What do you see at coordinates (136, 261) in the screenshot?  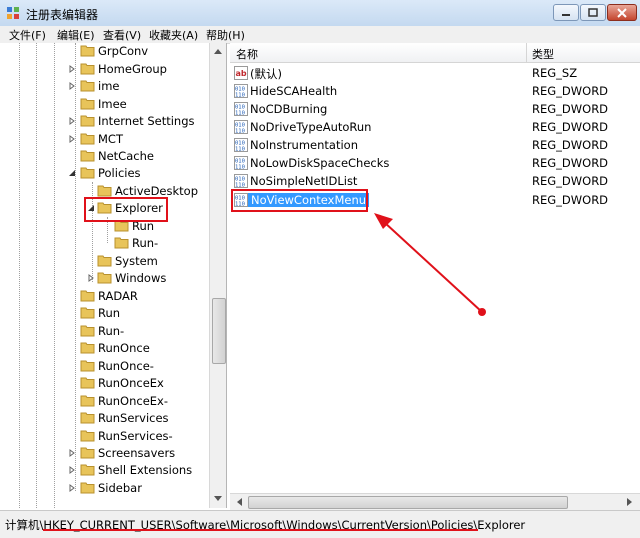 I see `tree-item-label: System` at bounding box center [136, 261].